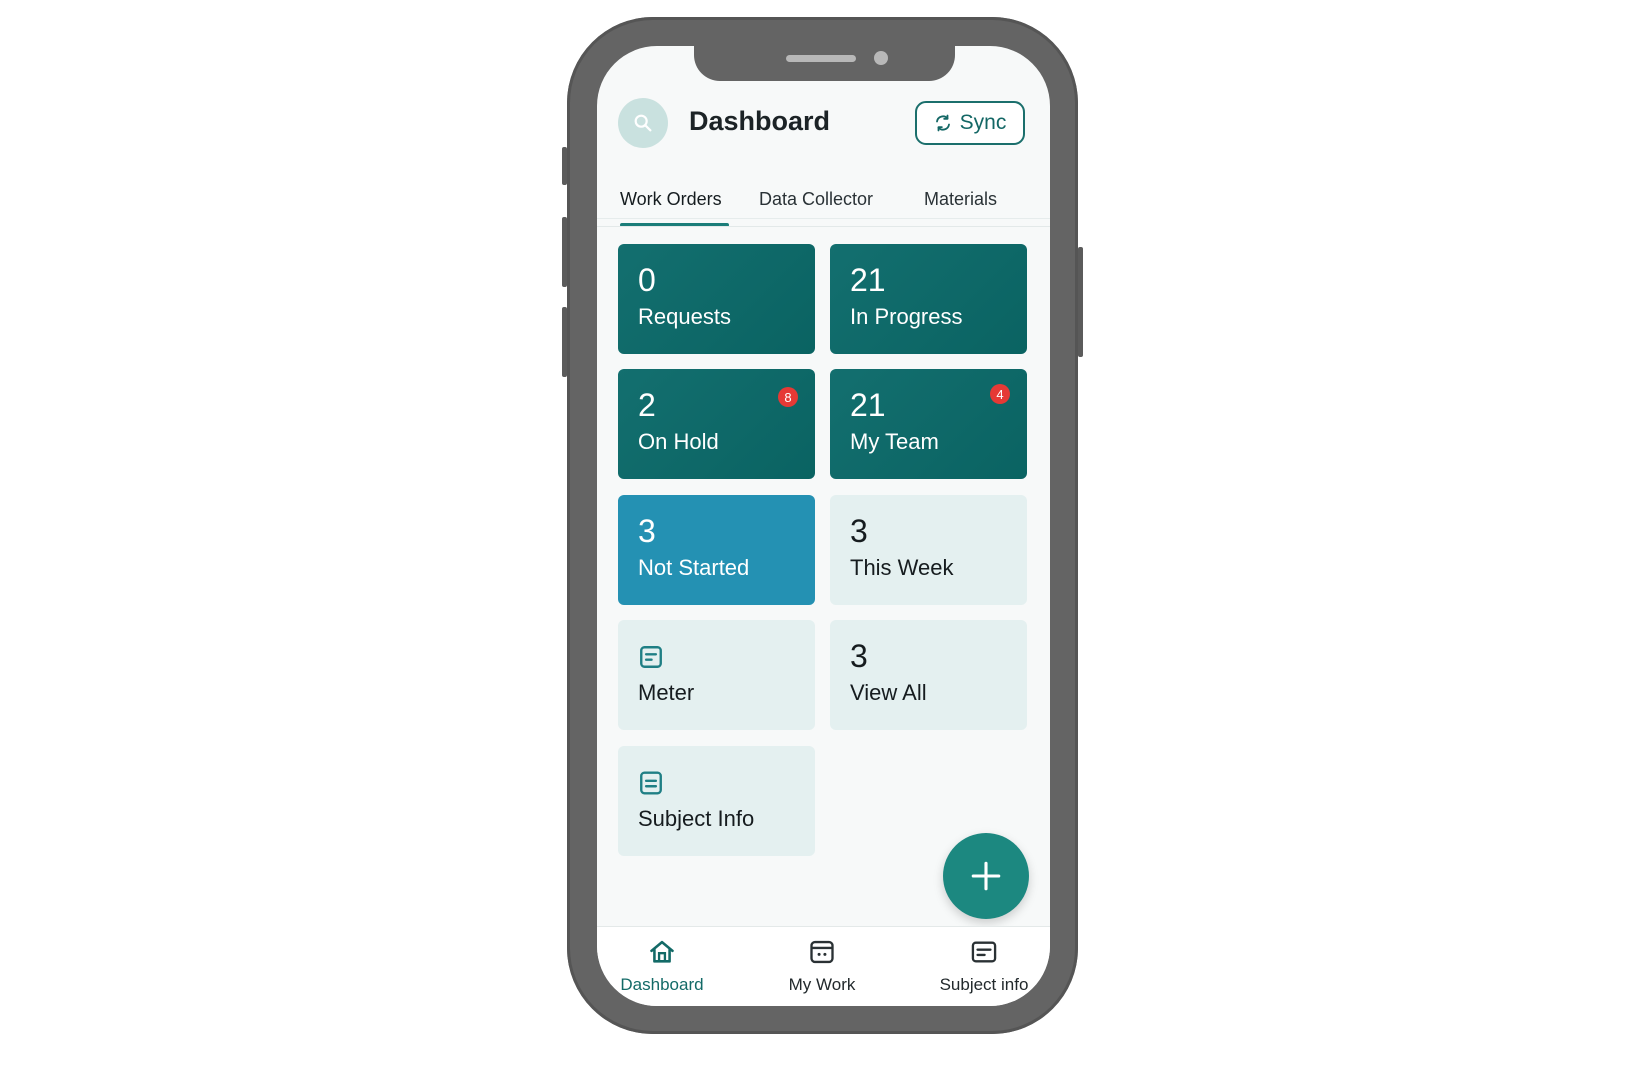 The image size is (1636, 1076). I want to click on tile-label: View All, so click(888, 692).